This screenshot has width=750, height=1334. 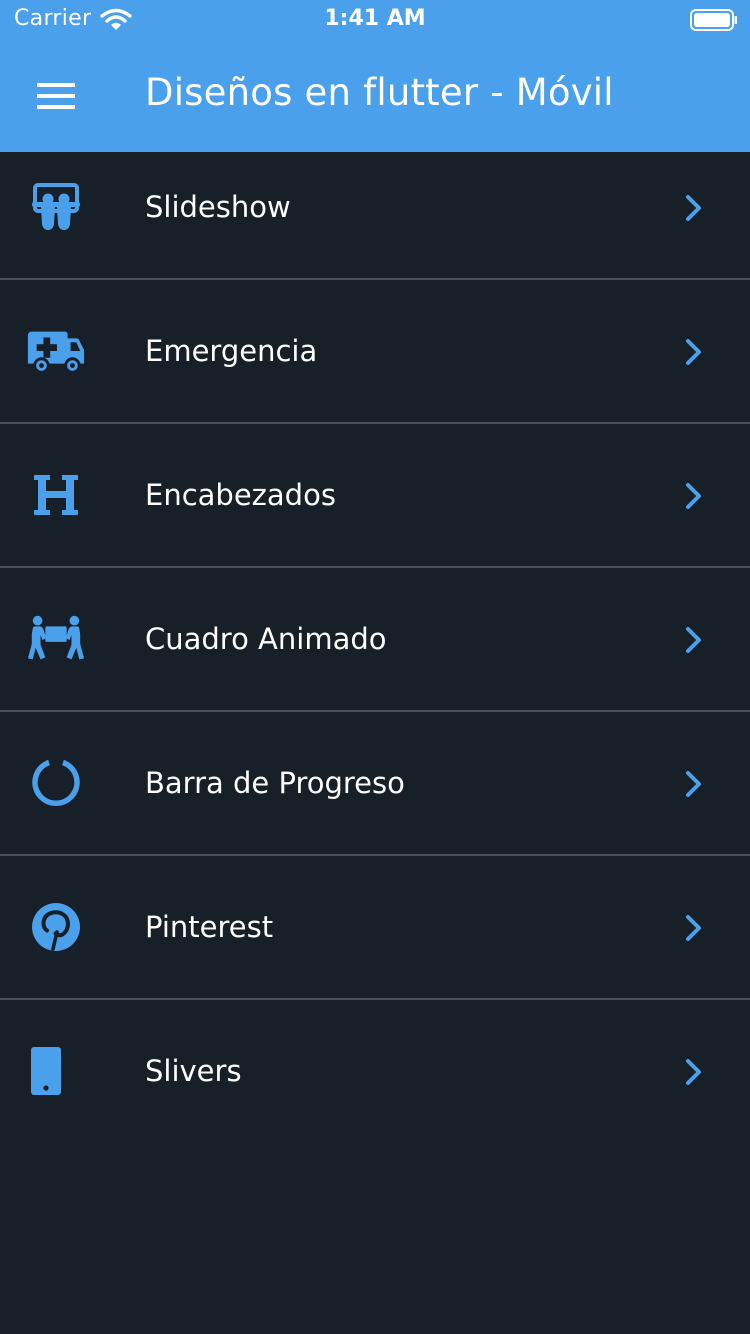 I want to click on slideshare-icon, so click(x=56, y=208).